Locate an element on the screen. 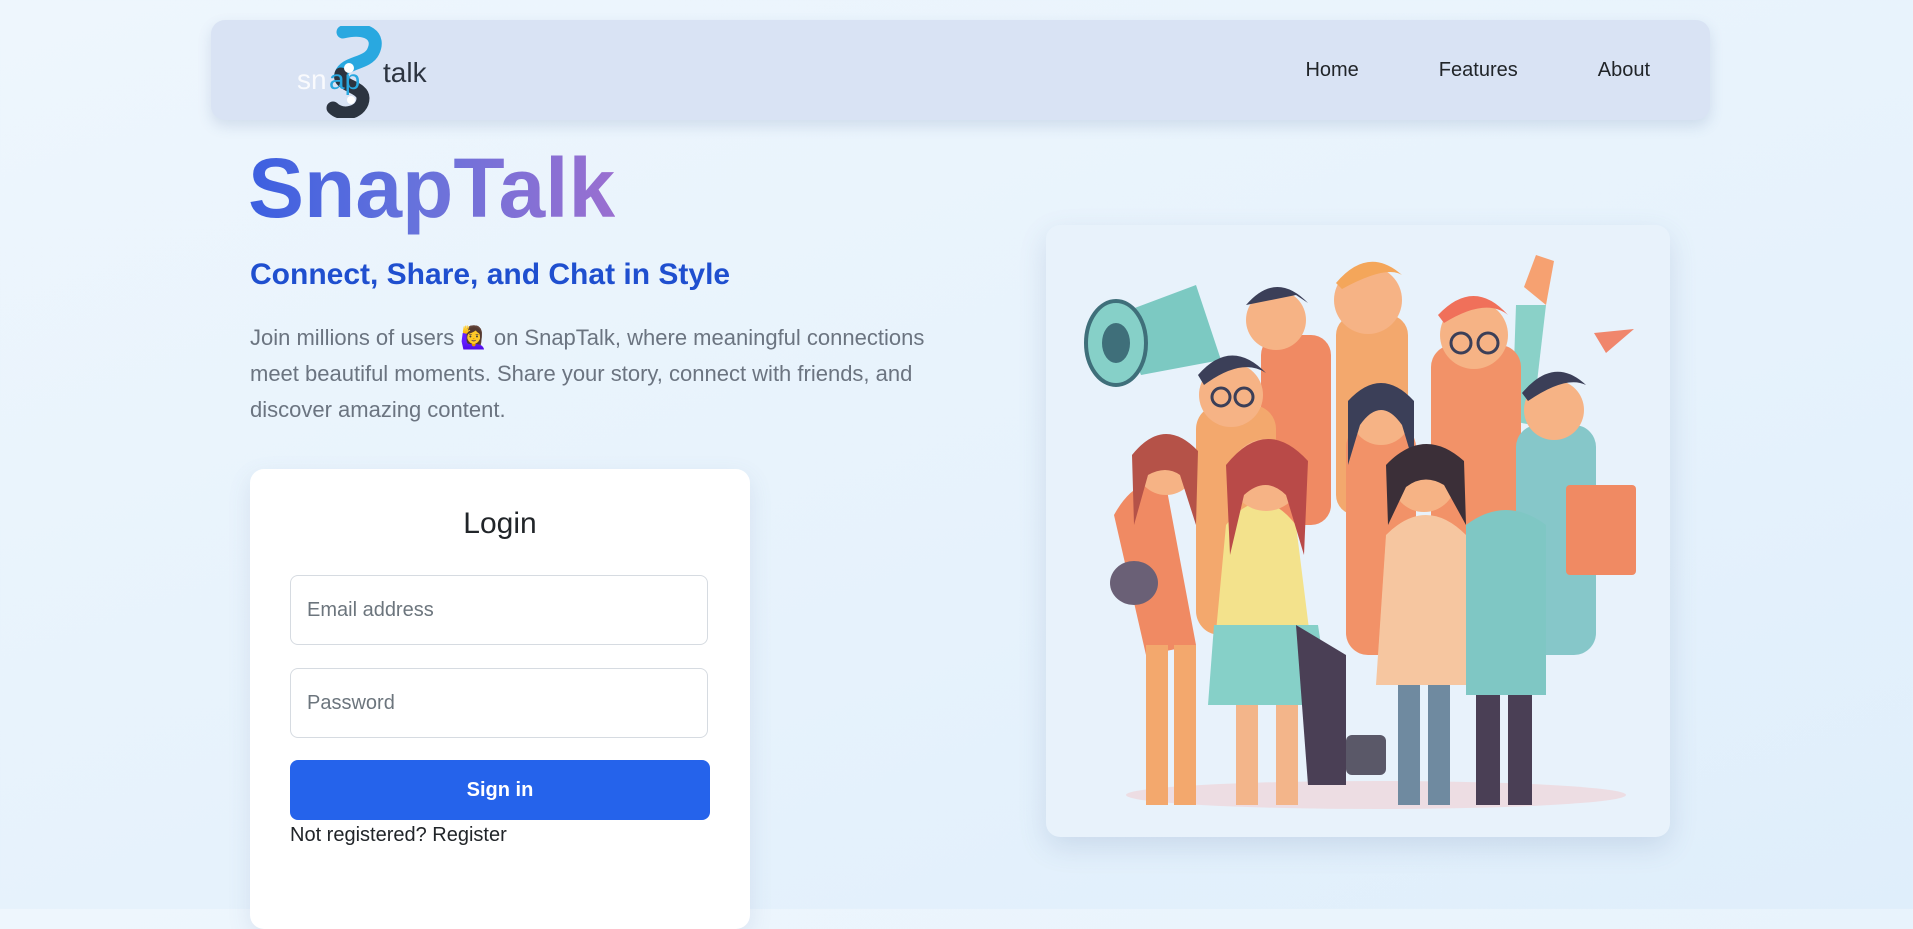  snaptalk-logo: sn ap talk is located at coordinates (363, 71).